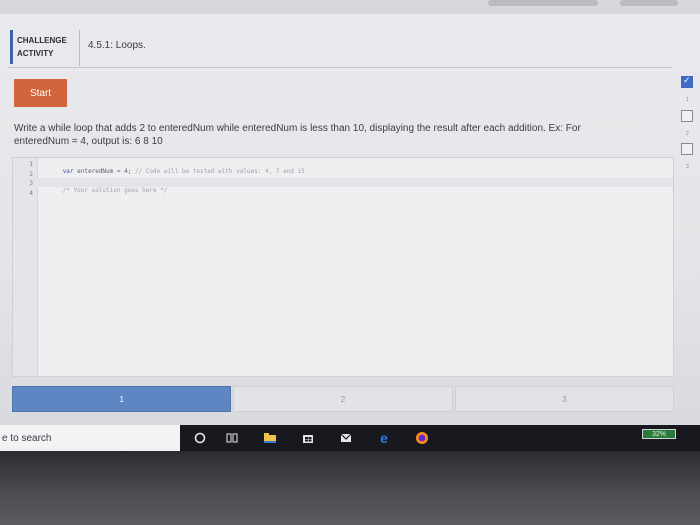  I want to click on progress-bar: 1 2 3, so click(343, 399).